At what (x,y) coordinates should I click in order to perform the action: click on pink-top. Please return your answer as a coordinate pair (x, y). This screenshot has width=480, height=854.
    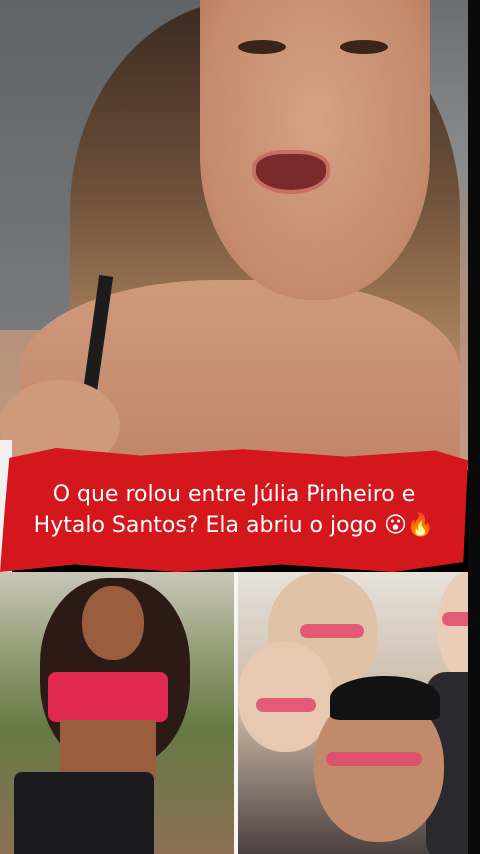
    Looking at the image, I should click on (108, 697).